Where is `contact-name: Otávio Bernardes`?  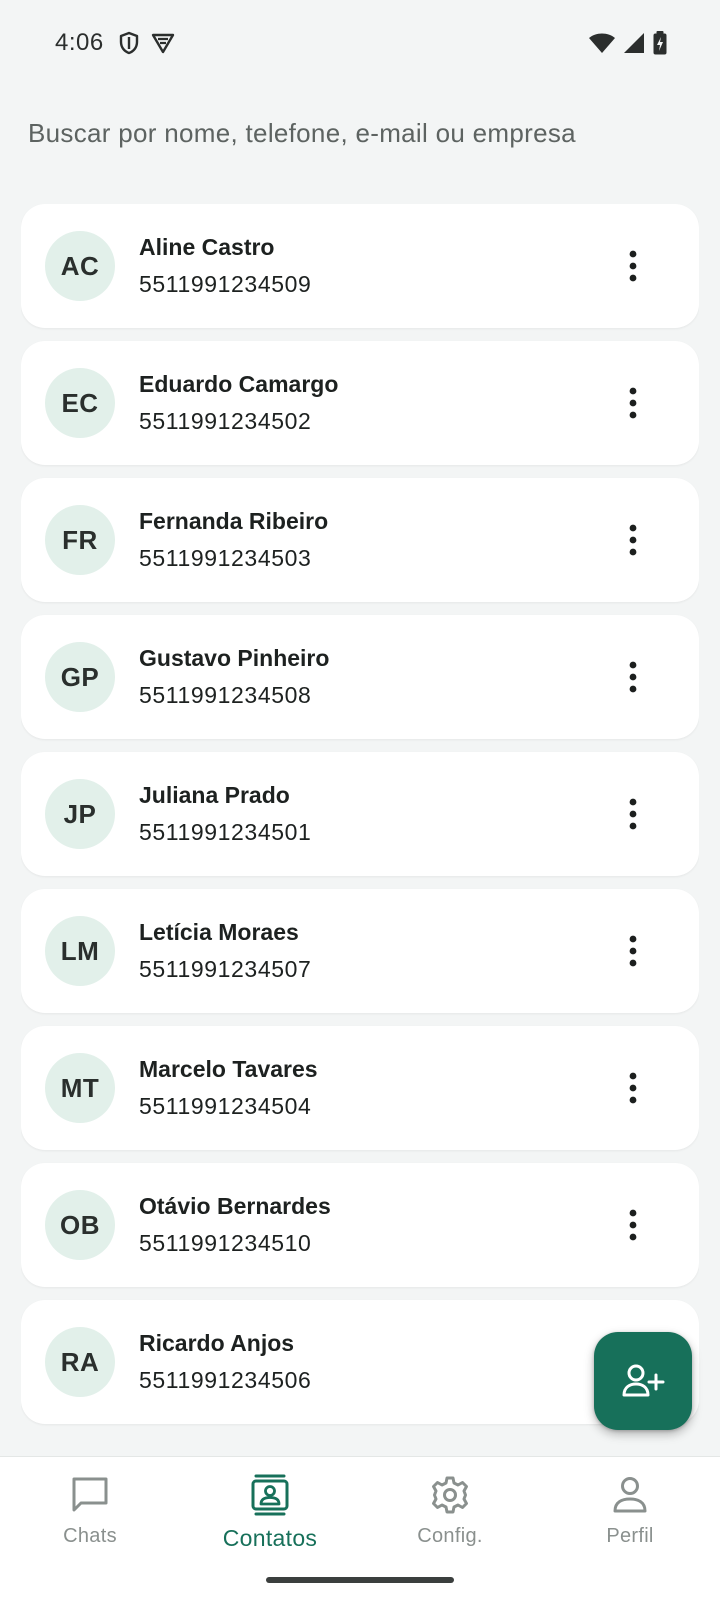 contact-name: Otávio Bernardes is located at coordinates (235, 1206).